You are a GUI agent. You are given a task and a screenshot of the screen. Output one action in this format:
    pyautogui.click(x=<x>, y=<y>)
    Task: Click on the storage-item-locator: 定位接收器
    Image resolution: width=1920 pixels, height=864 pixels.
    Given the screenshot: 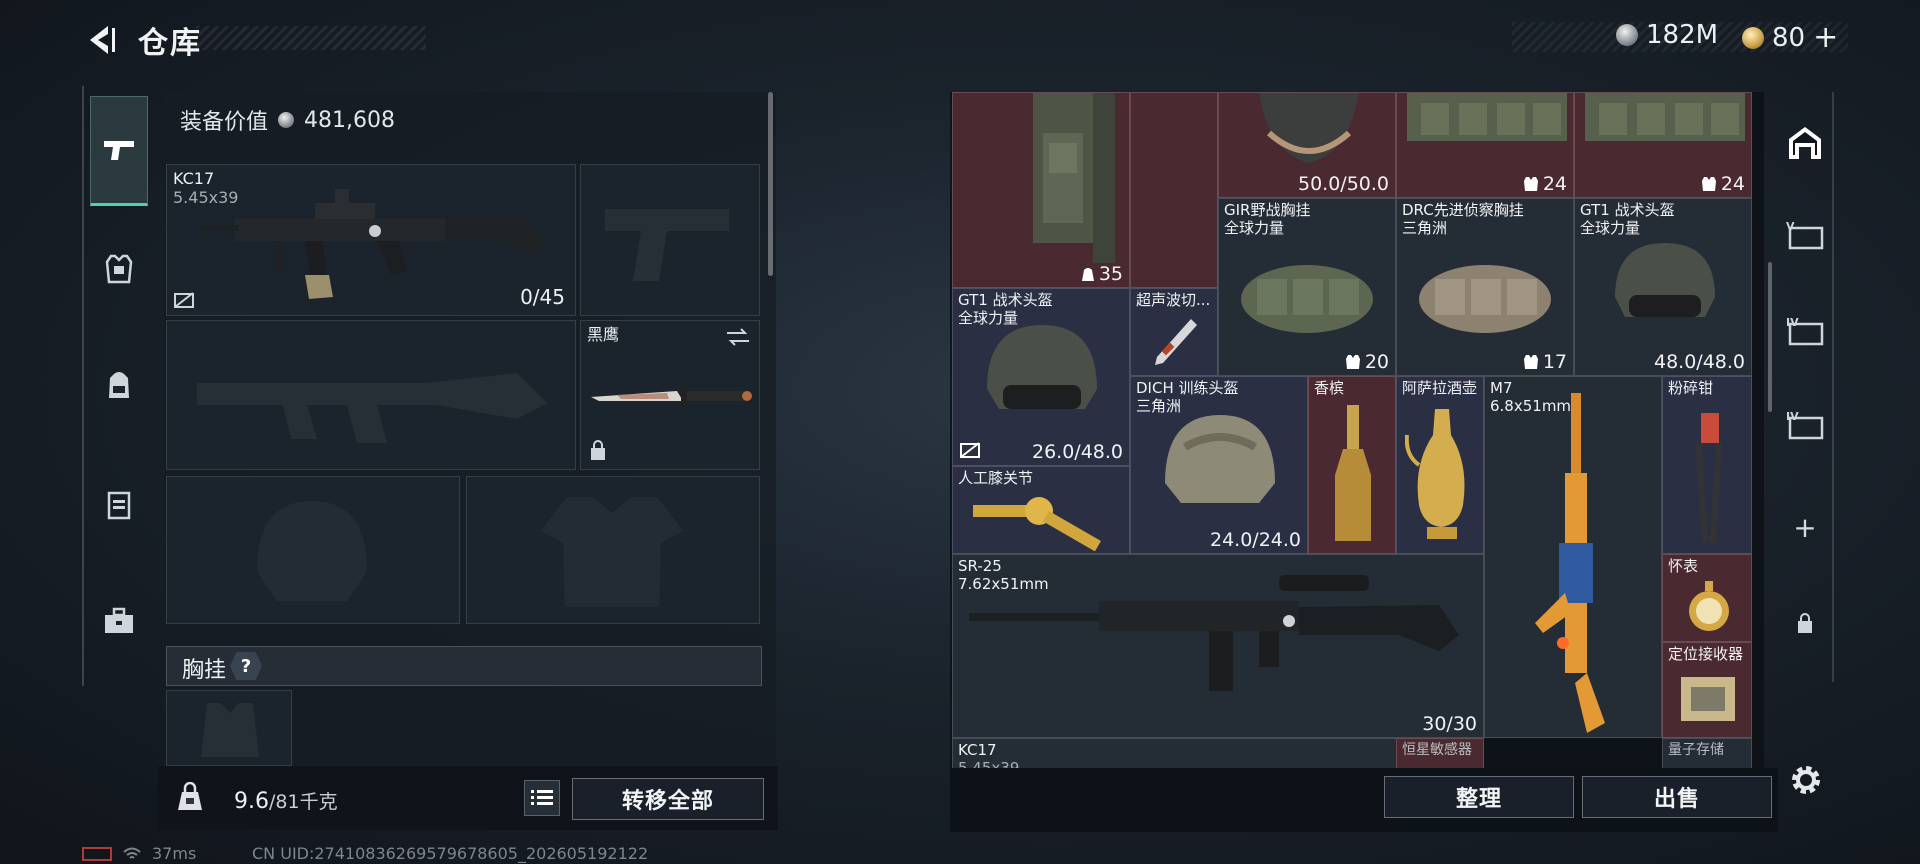 What is the action you would take?
    pyautogui.click(x=1707, y=690)
    